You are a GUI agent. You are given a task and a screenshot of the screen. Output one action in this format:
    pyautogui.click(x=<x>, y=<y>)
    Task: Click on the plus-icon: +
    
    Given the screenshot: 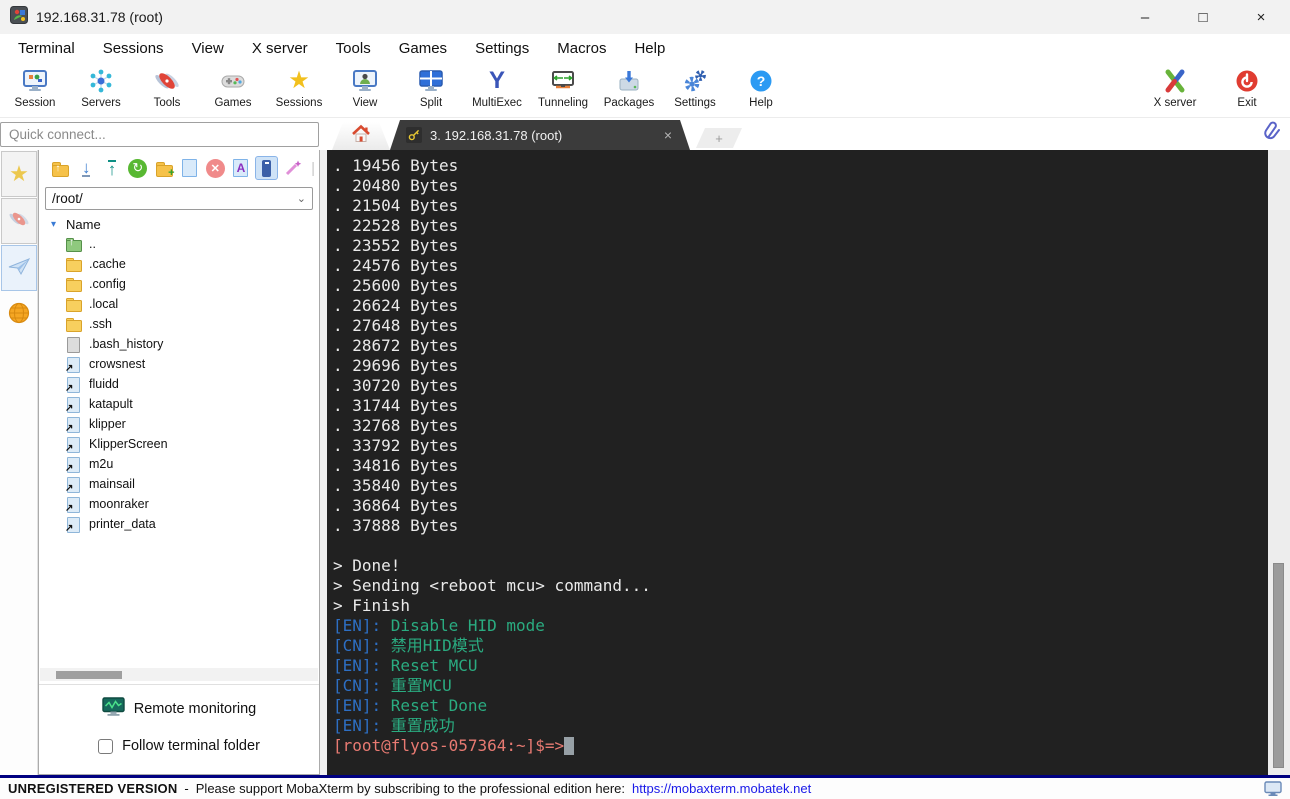 What is the action you would take?
    pyautogui.click(x=719, y=138)
    